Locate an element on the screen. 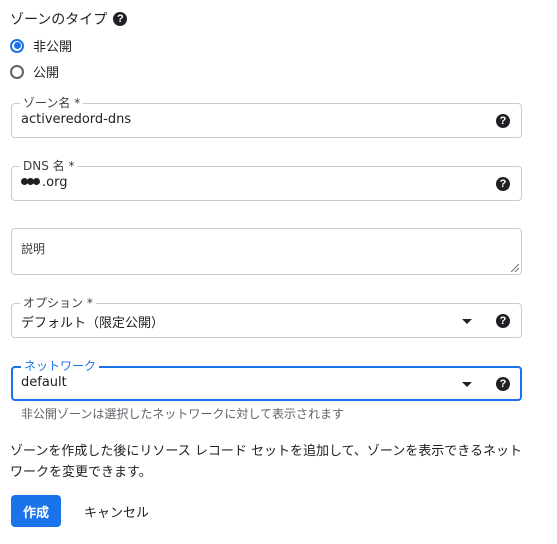 The width and height of the screenshot is (557, 544). options-select: オプション * デフォルト（限定公開） ? is located at coordinates (266, 316).